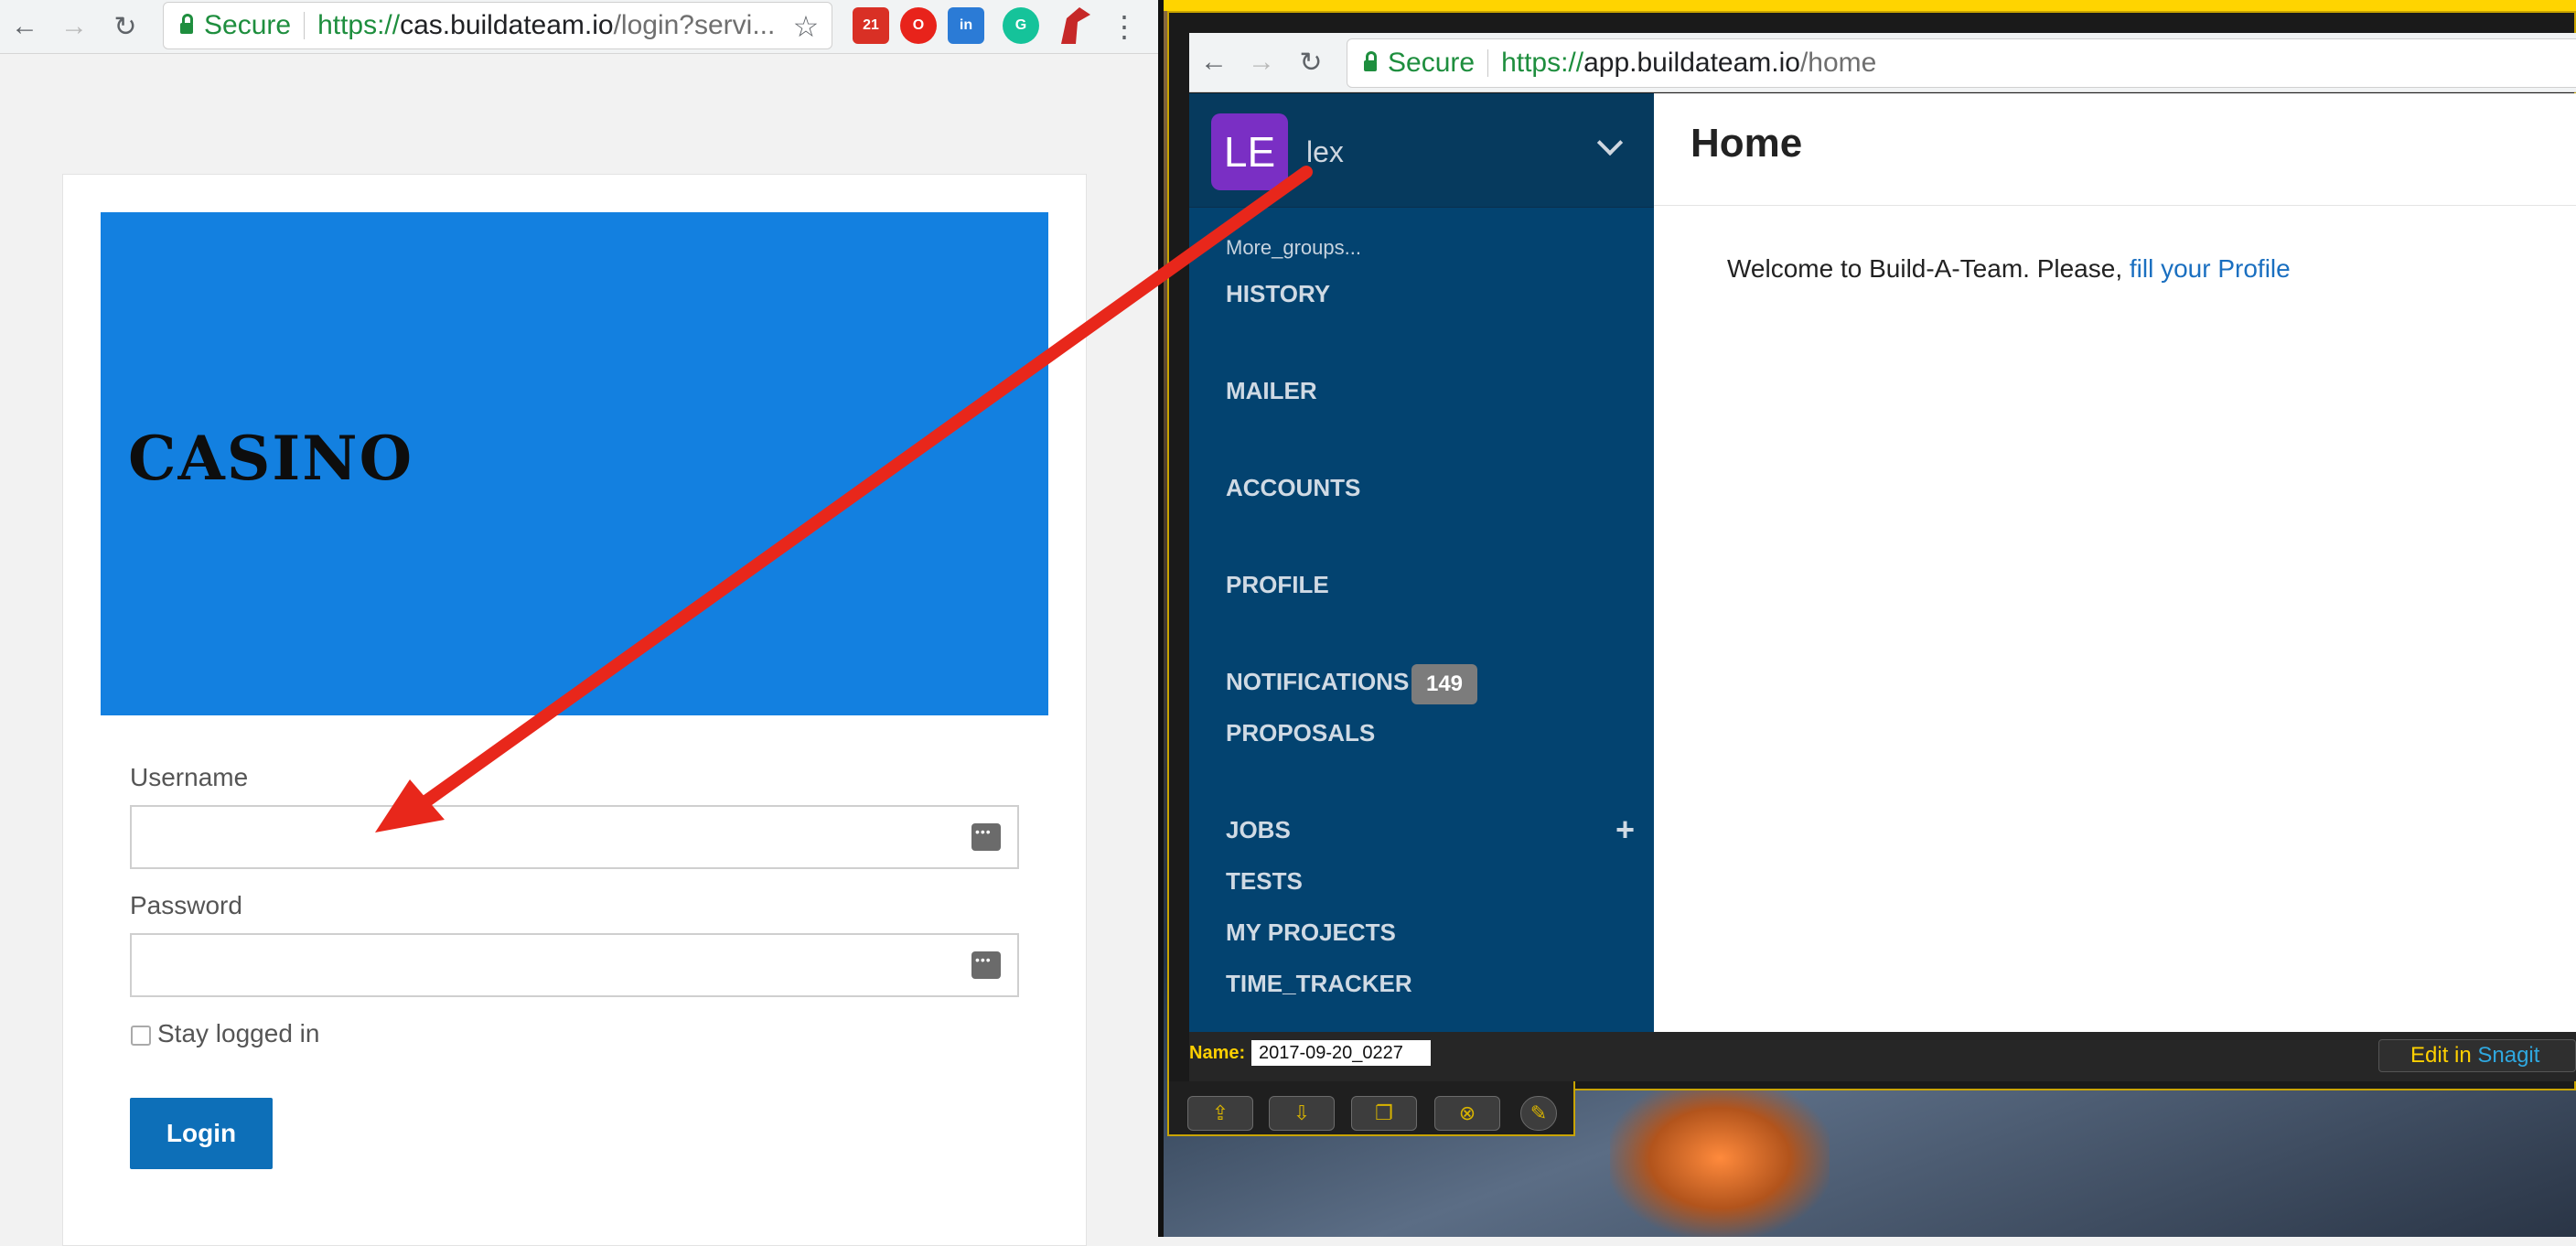 This screenshot has height=1246, width=2576. Describe the element at coordinates (1870, 5) in the screenshot. I see `snagit-capture-border` at that location.